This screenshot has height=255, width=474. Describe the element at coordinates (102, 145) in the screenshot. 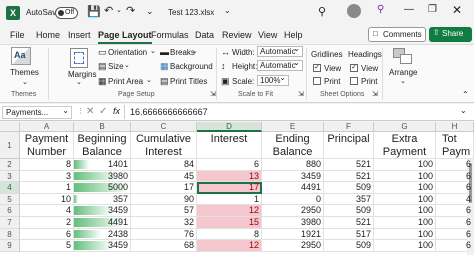

I see `column-title: Beginning Balance` at that location.